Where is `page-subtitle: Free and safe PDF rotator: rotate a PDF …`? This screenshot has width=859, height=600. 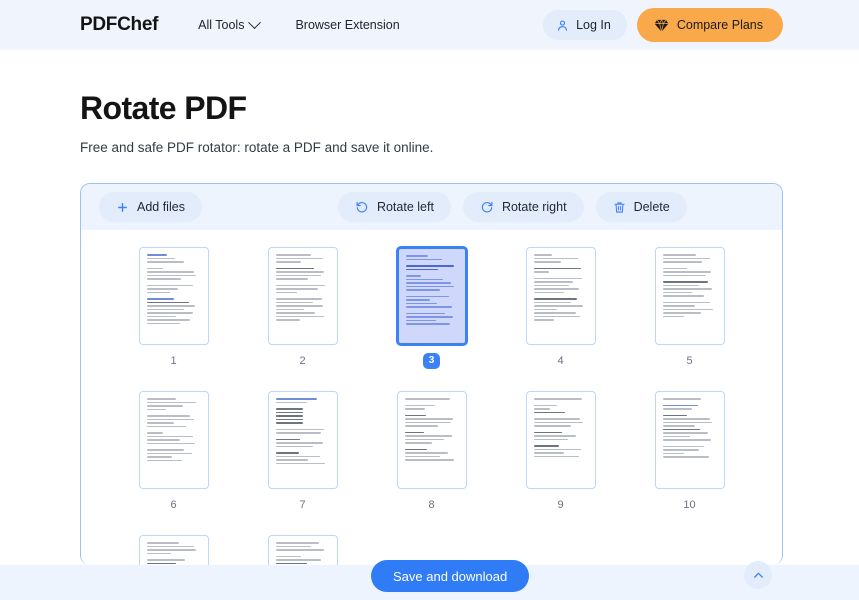
page-subtitle: Free and safe PDF rotator: rotate a PDF … is located at coordinates (257, 147).